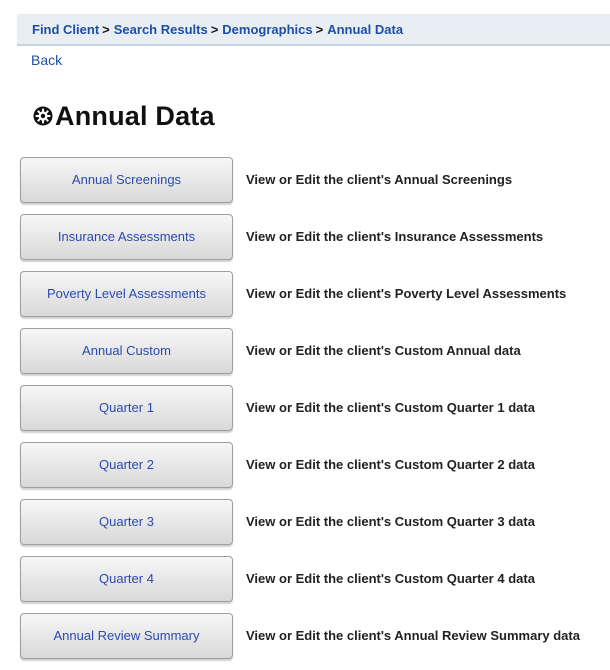 This screenshot has height=670, width=610. I want to click on back-row: Back, so click(313, 60).